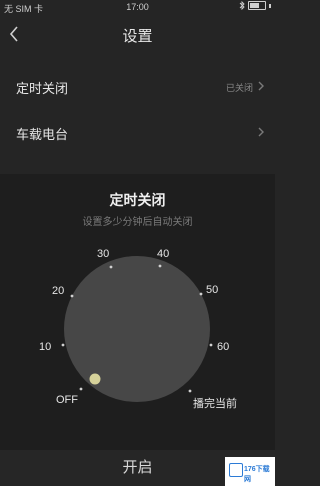  I want to click on battery-tip-icon, so click(270, 5).